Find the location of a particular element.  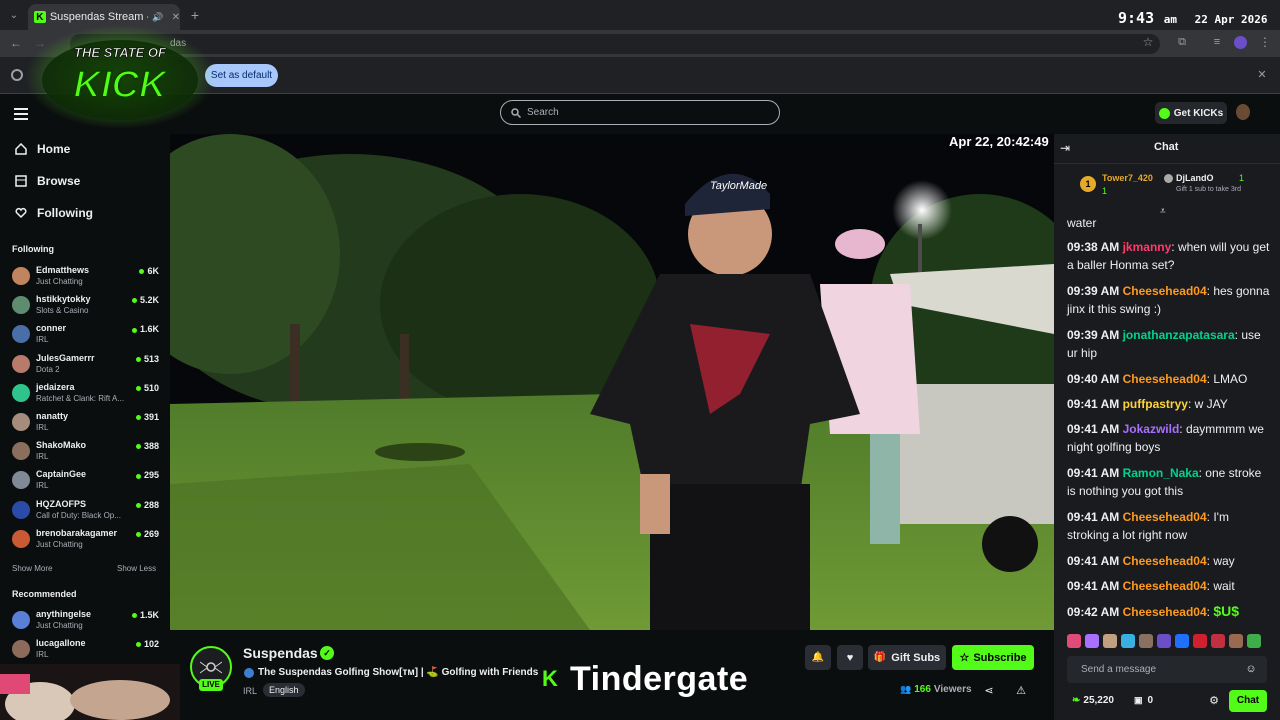

kicks-balance: ❧ 25,220 is located at coordinates (1093, 700).